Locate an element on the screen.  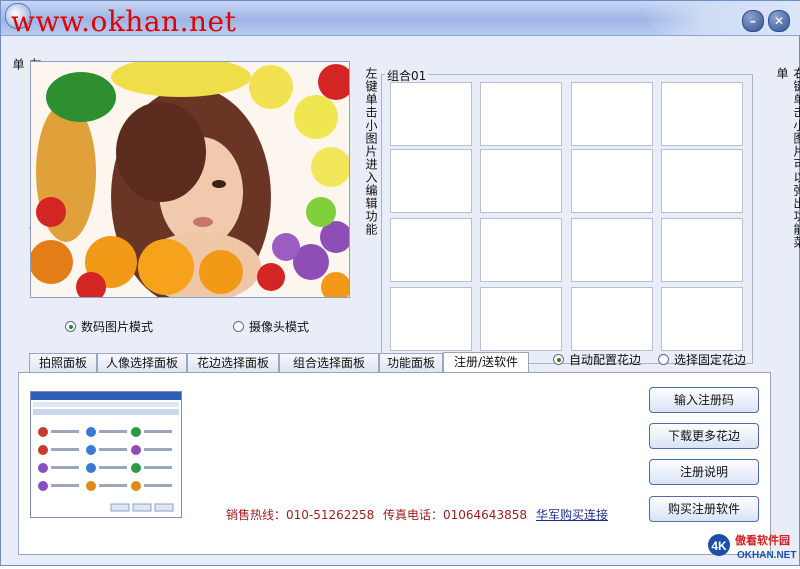
logo-cn-text: 傲看软件园 is located at coordinates (762, 540).